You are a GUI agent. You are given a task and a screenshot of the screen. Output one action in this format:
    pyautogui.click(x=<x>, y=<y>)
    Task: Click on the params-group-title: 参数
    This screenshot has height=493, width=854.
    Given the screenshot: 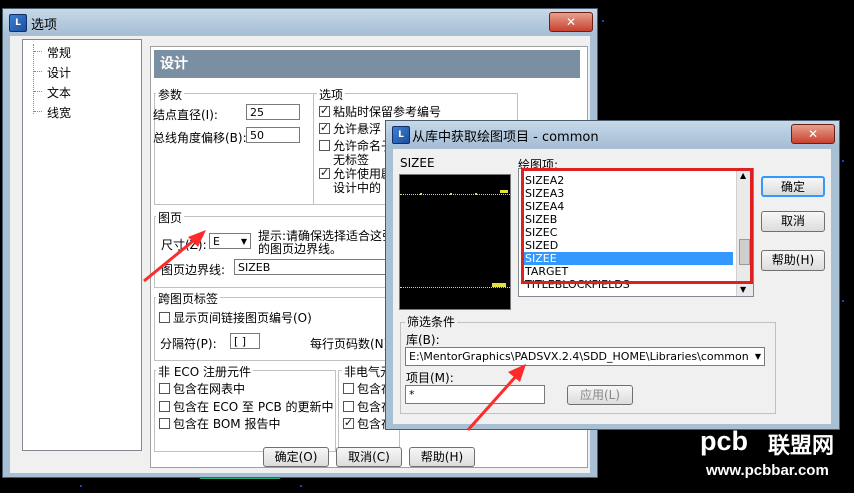 What is the action you would take?
    pyautogui.click(x=170, y=94)
    